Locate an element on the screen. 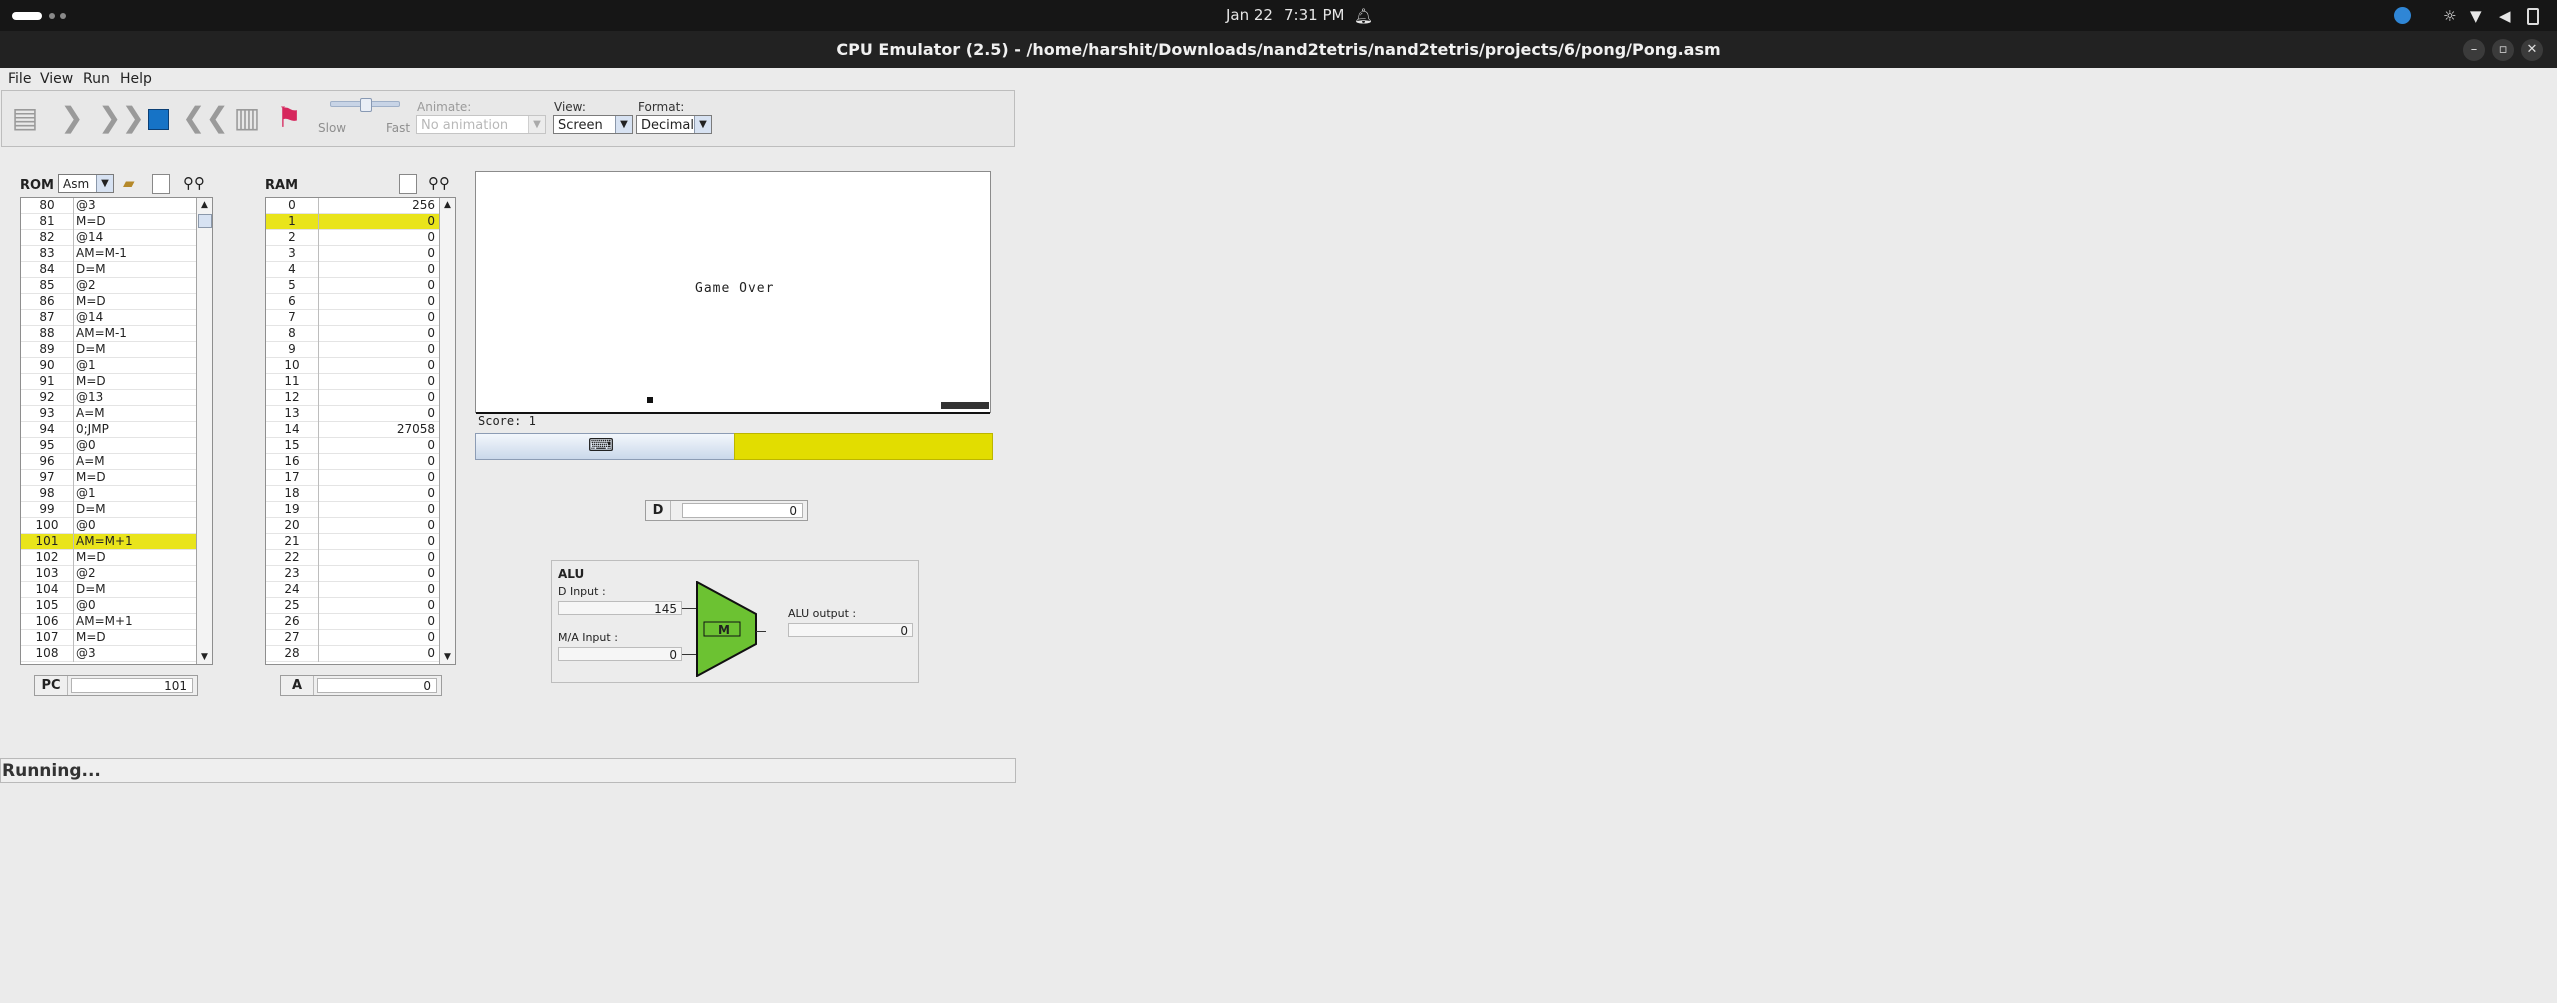  ram-row: 28 0 is located at coordinates (352, 654).